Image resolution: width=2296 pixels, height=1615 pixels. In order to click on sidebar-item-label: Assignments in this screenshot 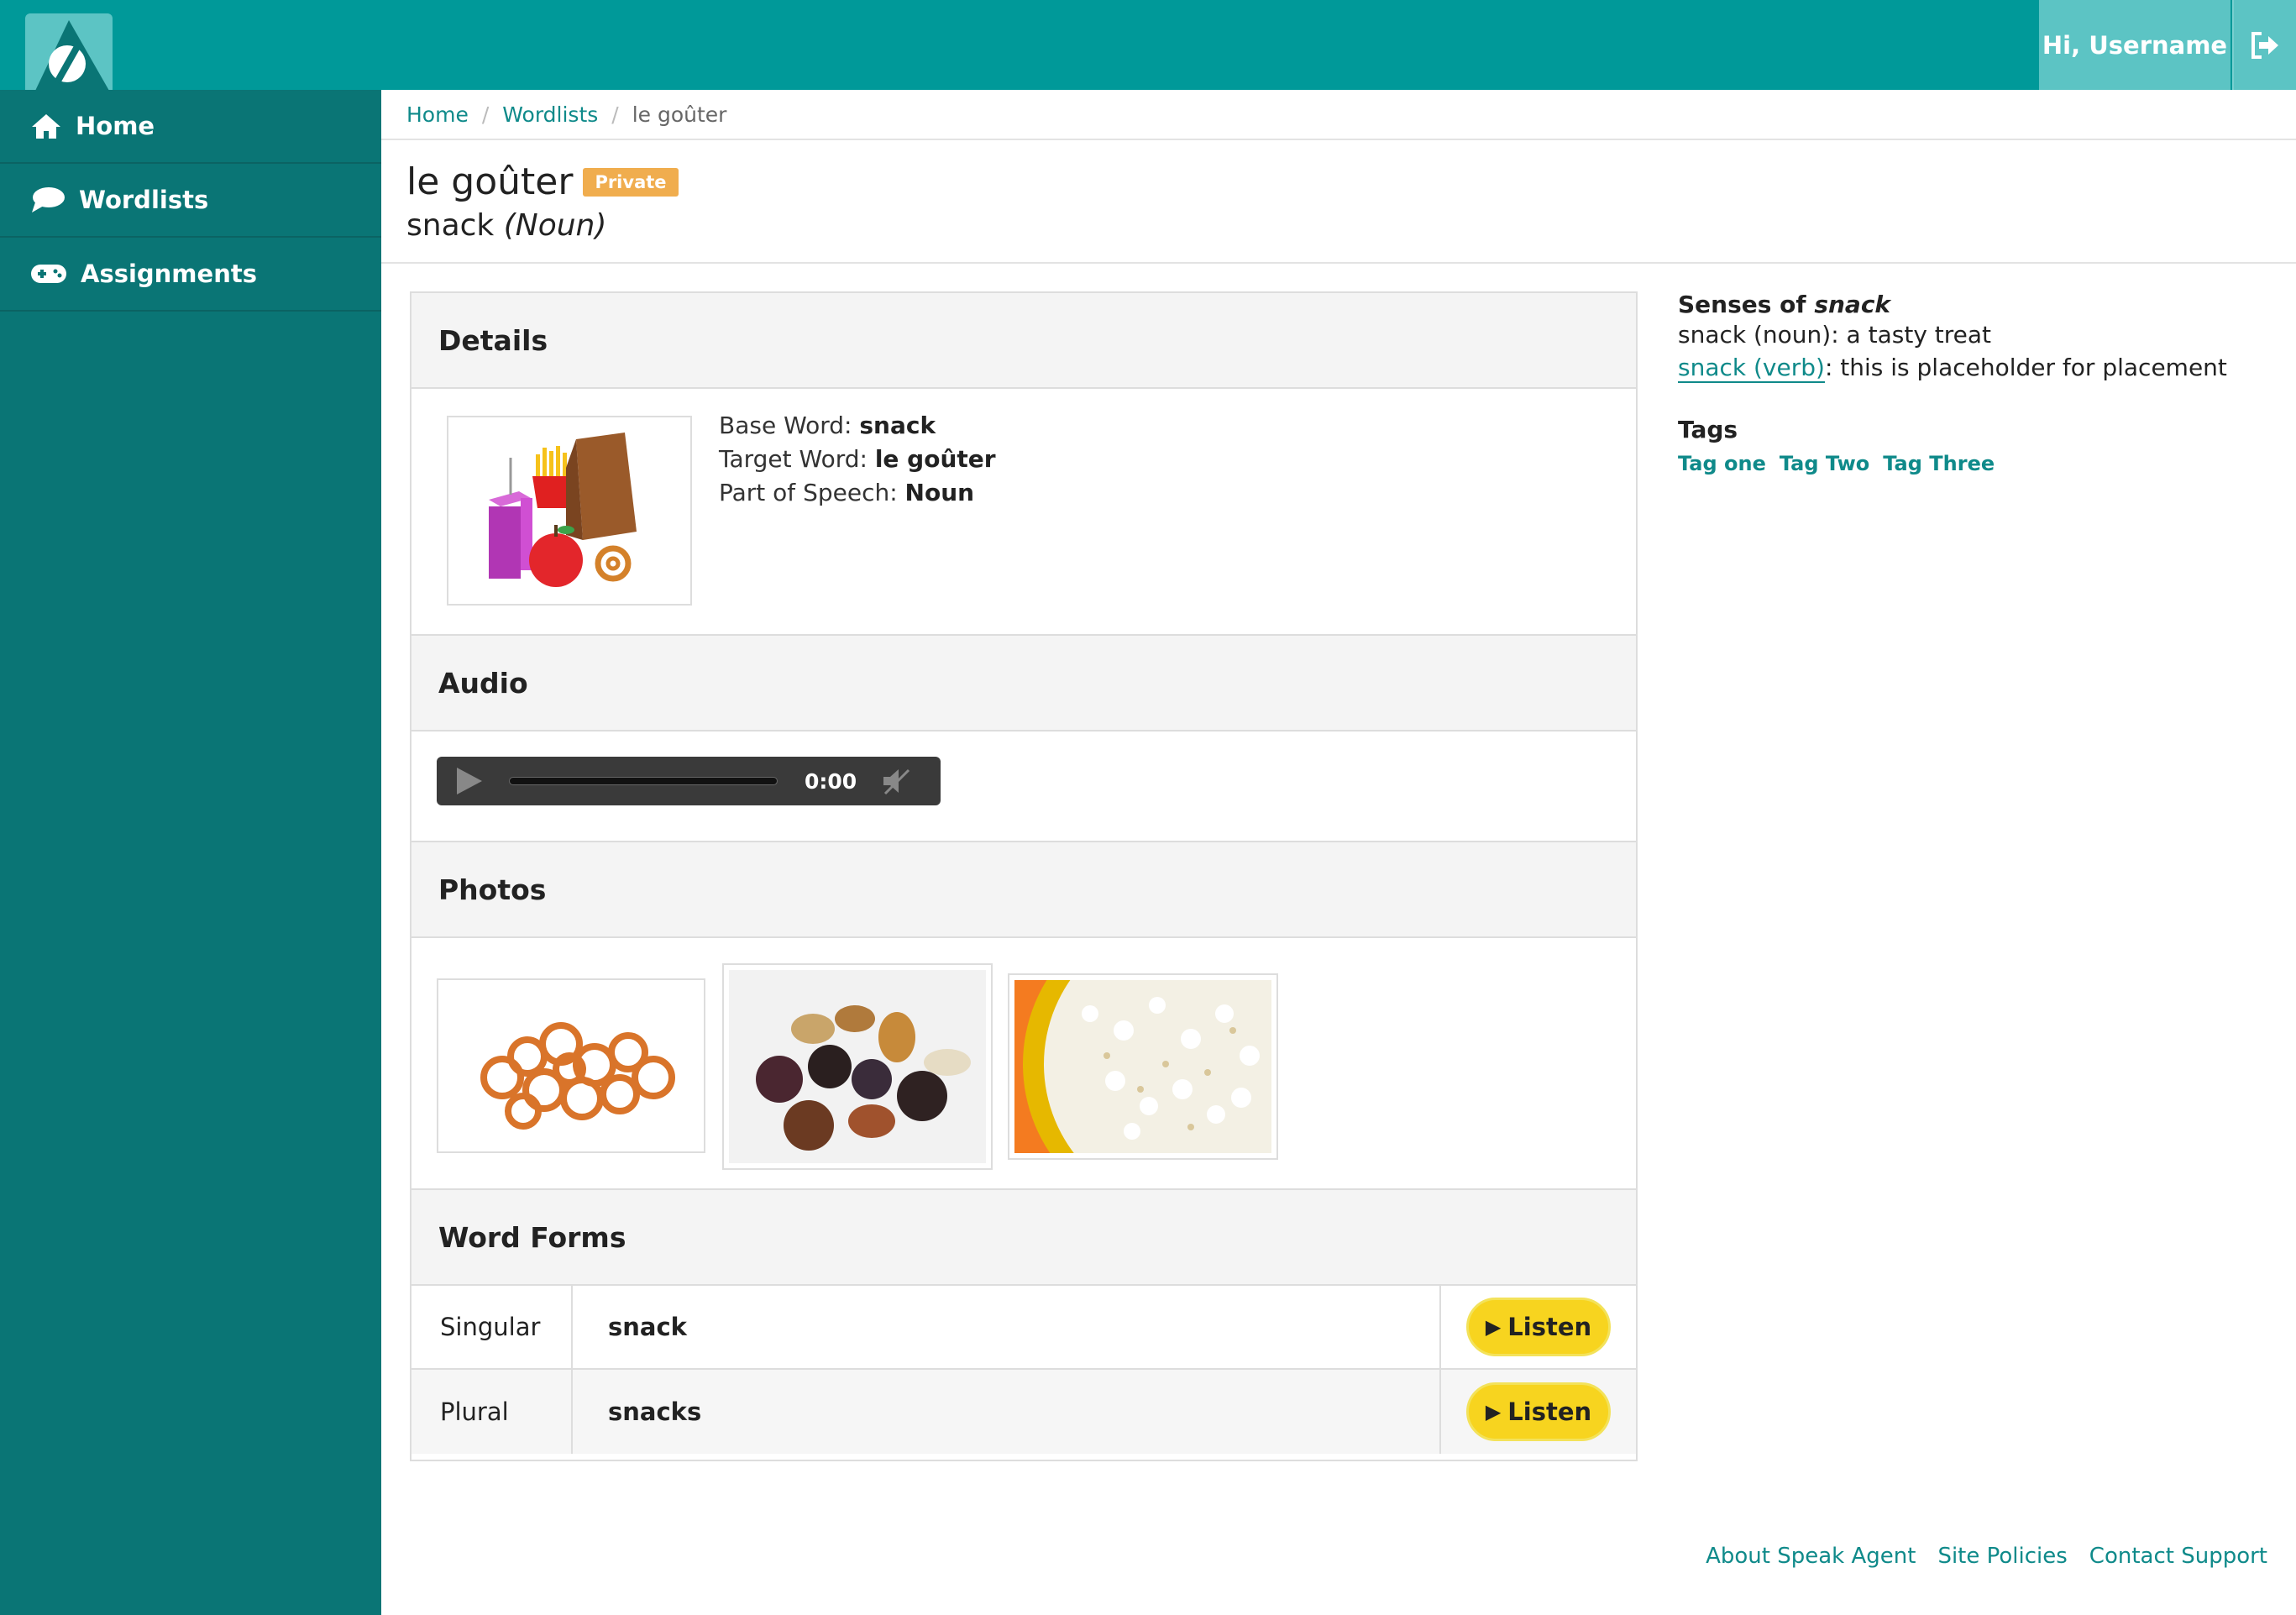, I will do `click(169, 274)`.